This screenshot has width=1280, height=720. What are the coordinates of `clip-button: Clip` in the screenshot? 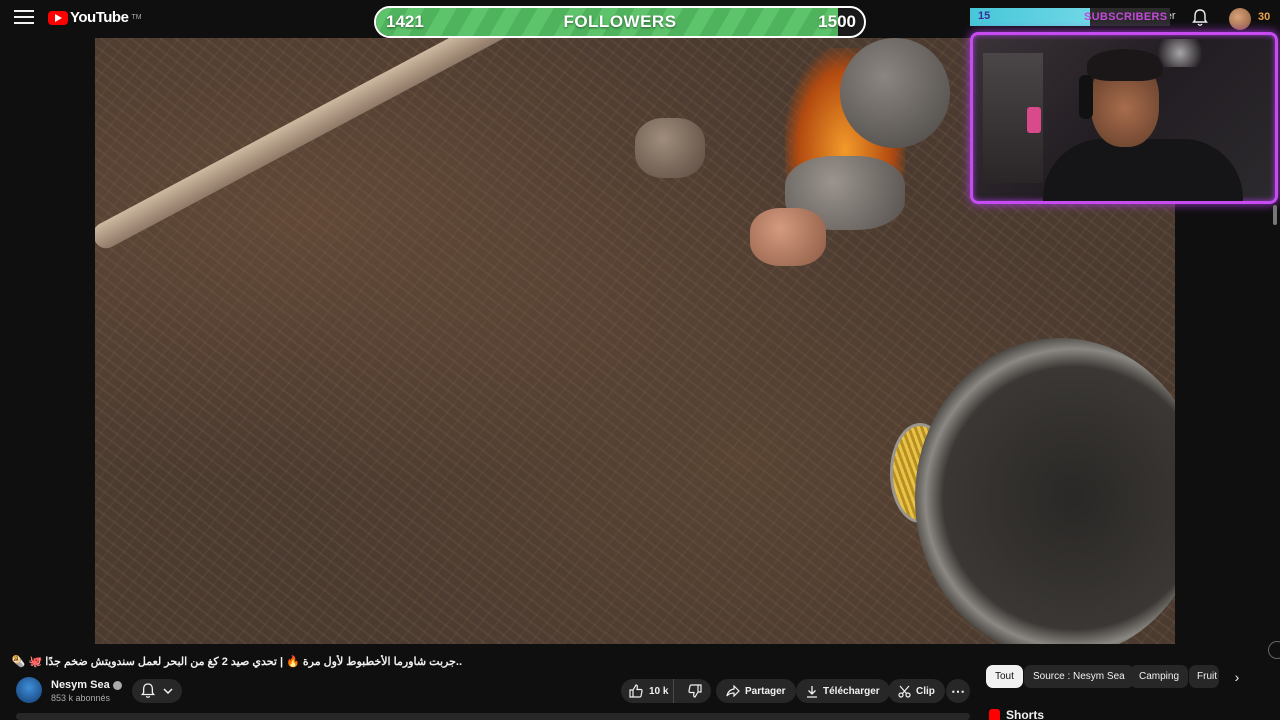 It's located at (916, 691).